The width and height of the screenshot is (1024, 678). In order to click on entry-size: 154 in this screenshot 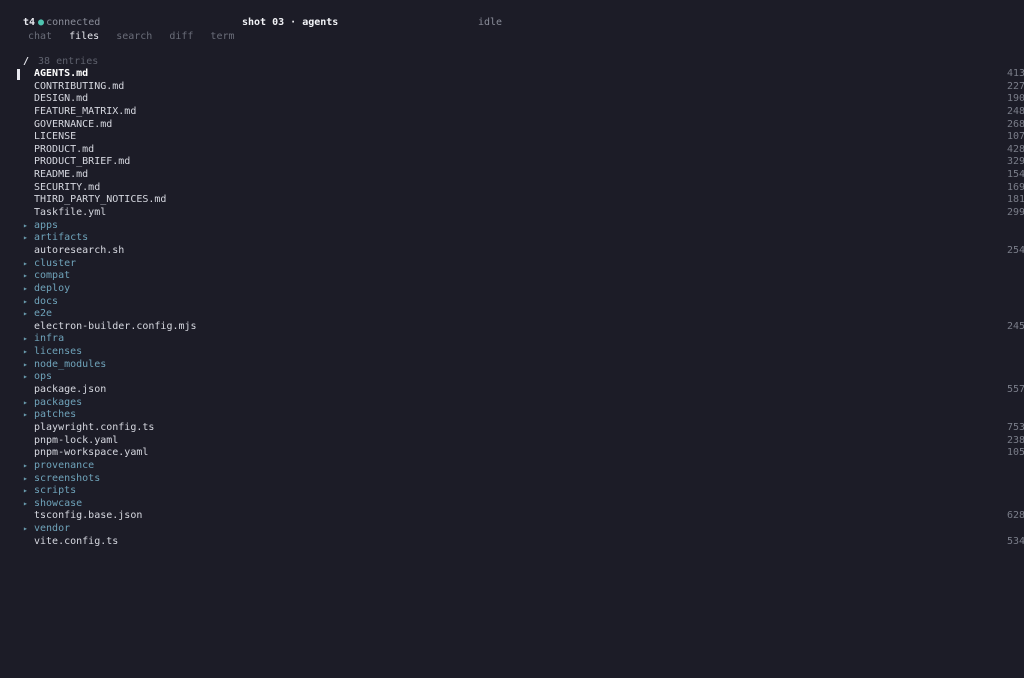, I will do `click(1015, 175)`.